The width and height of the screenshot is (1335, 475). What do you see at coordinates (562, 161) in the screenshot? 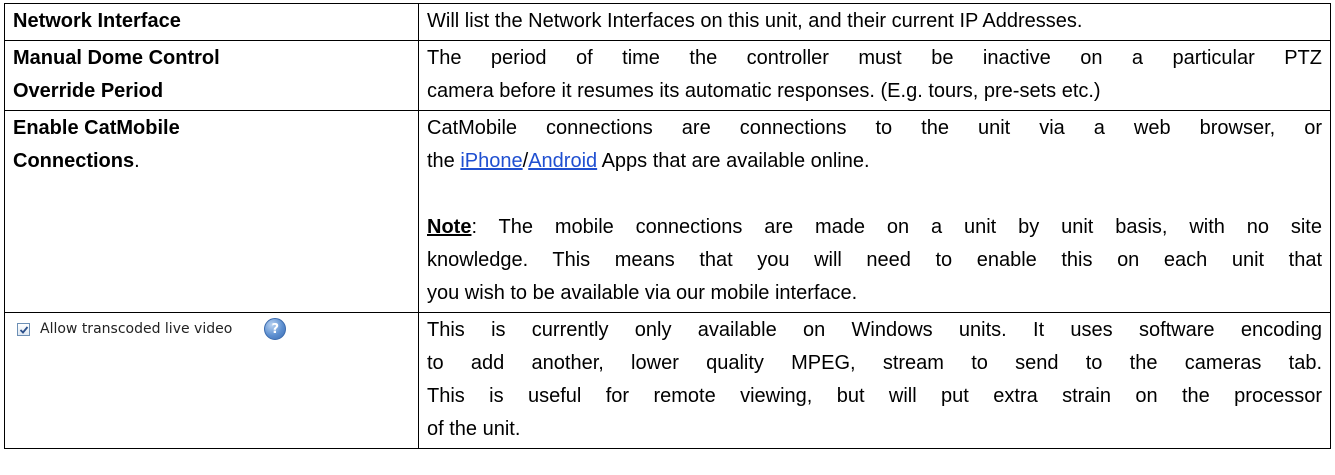
I see `android-link: Android` at bounding box center [562, 161].